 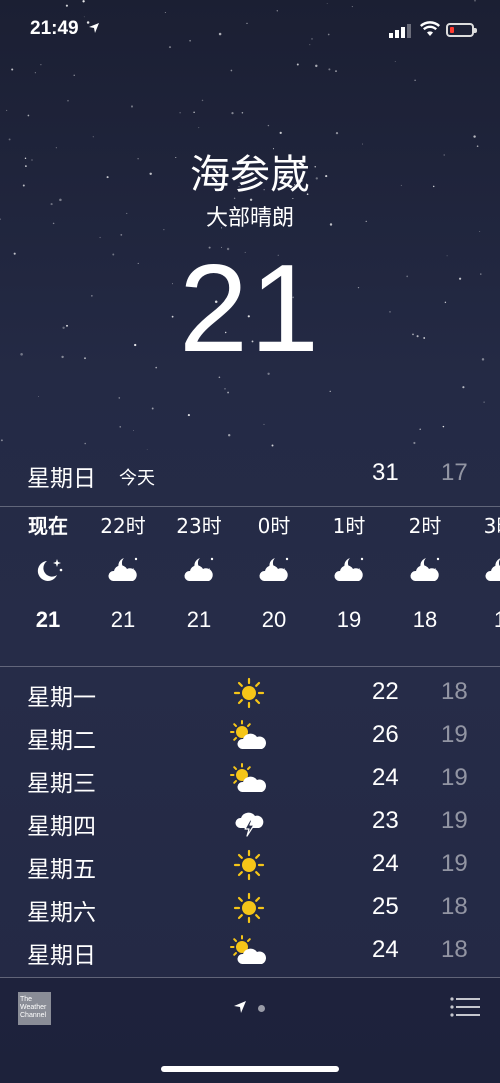 What do you see at coordinates (250, 1030) in the screenshot?
I see `bottom-toolbar: The Weather Channel` at bounding box center [250, 1030].